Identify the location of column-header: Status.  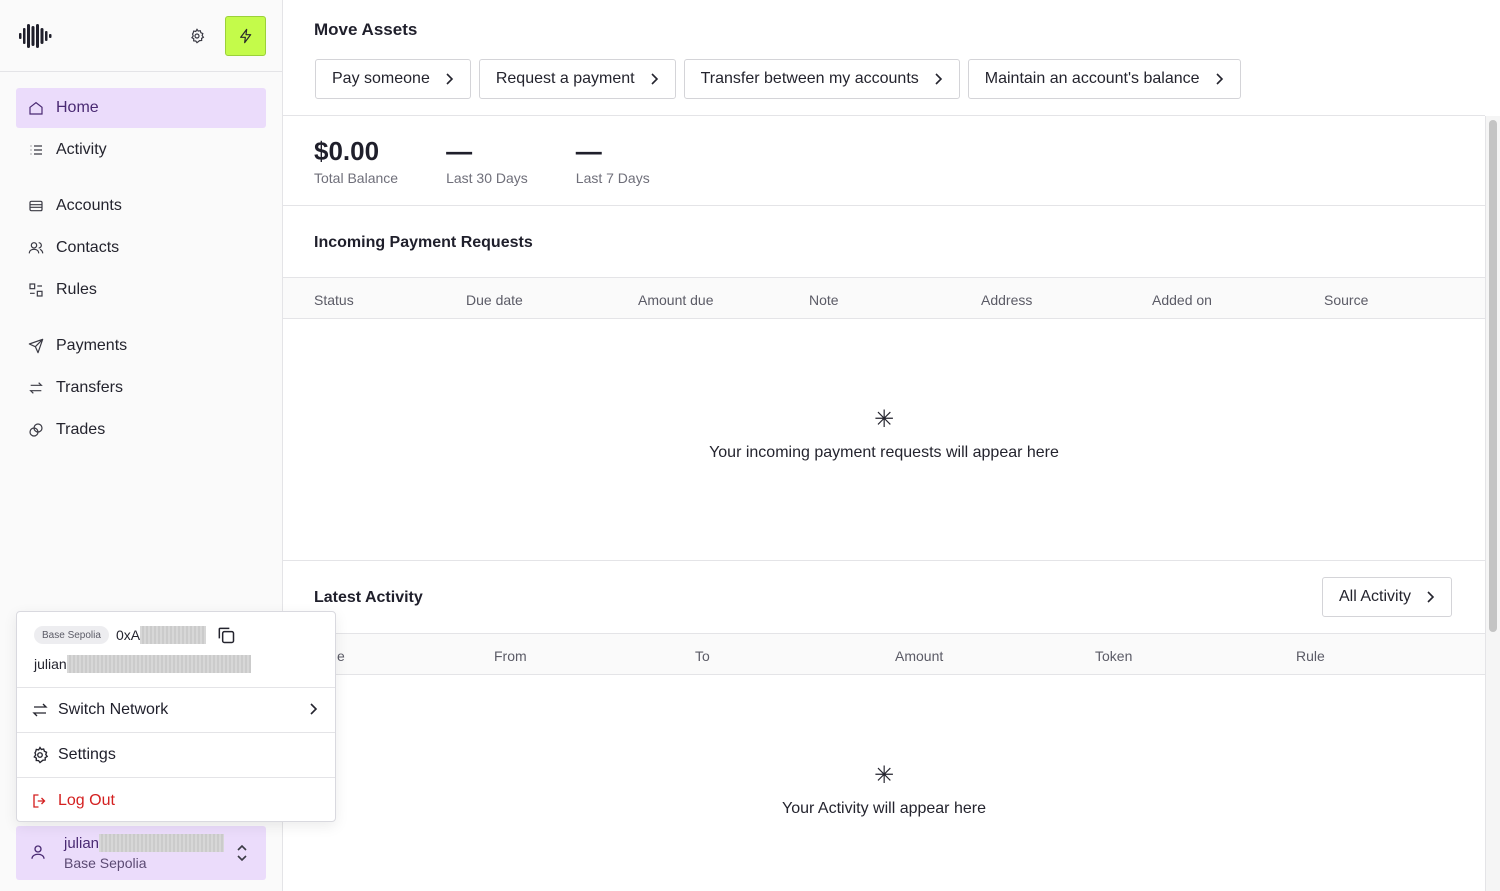
(334, 300).